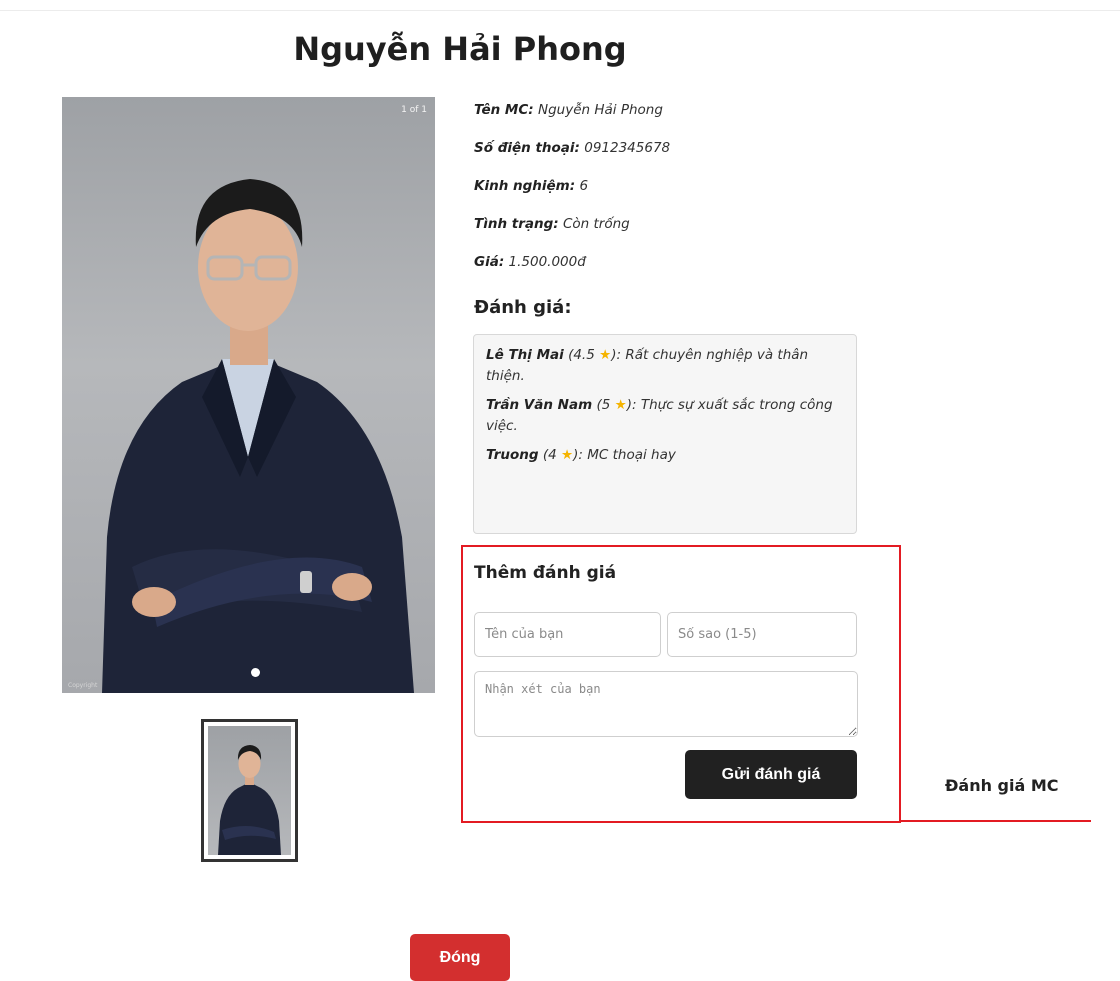  What do you see at coordinates (560, 10) in the screenshot?
I see `top-divider` at bounding box center [560, 10].